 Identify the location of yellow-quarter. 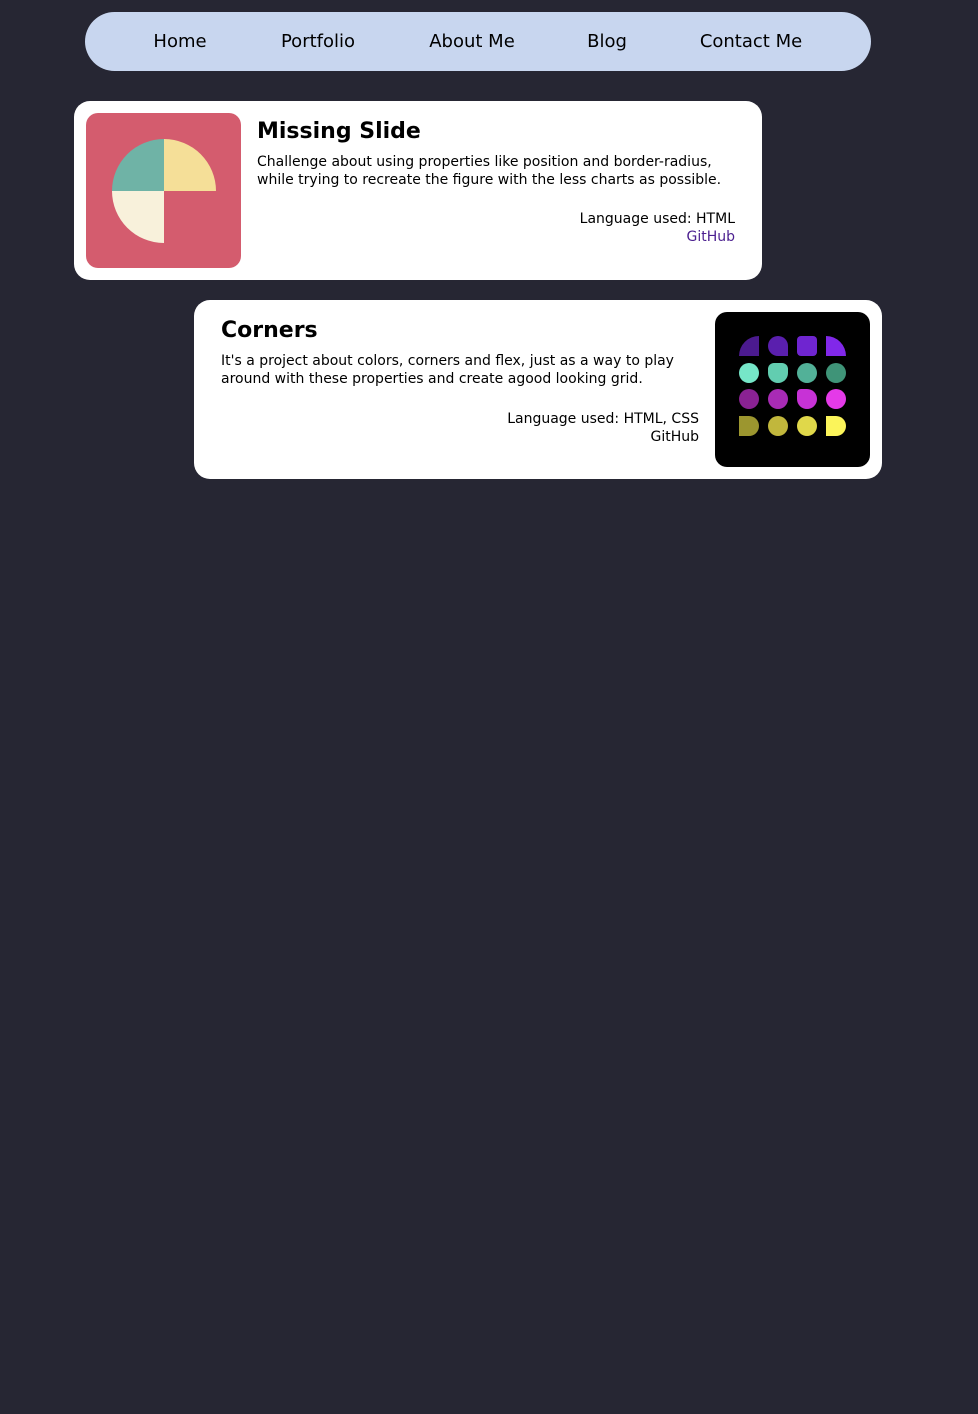
(190, 165).